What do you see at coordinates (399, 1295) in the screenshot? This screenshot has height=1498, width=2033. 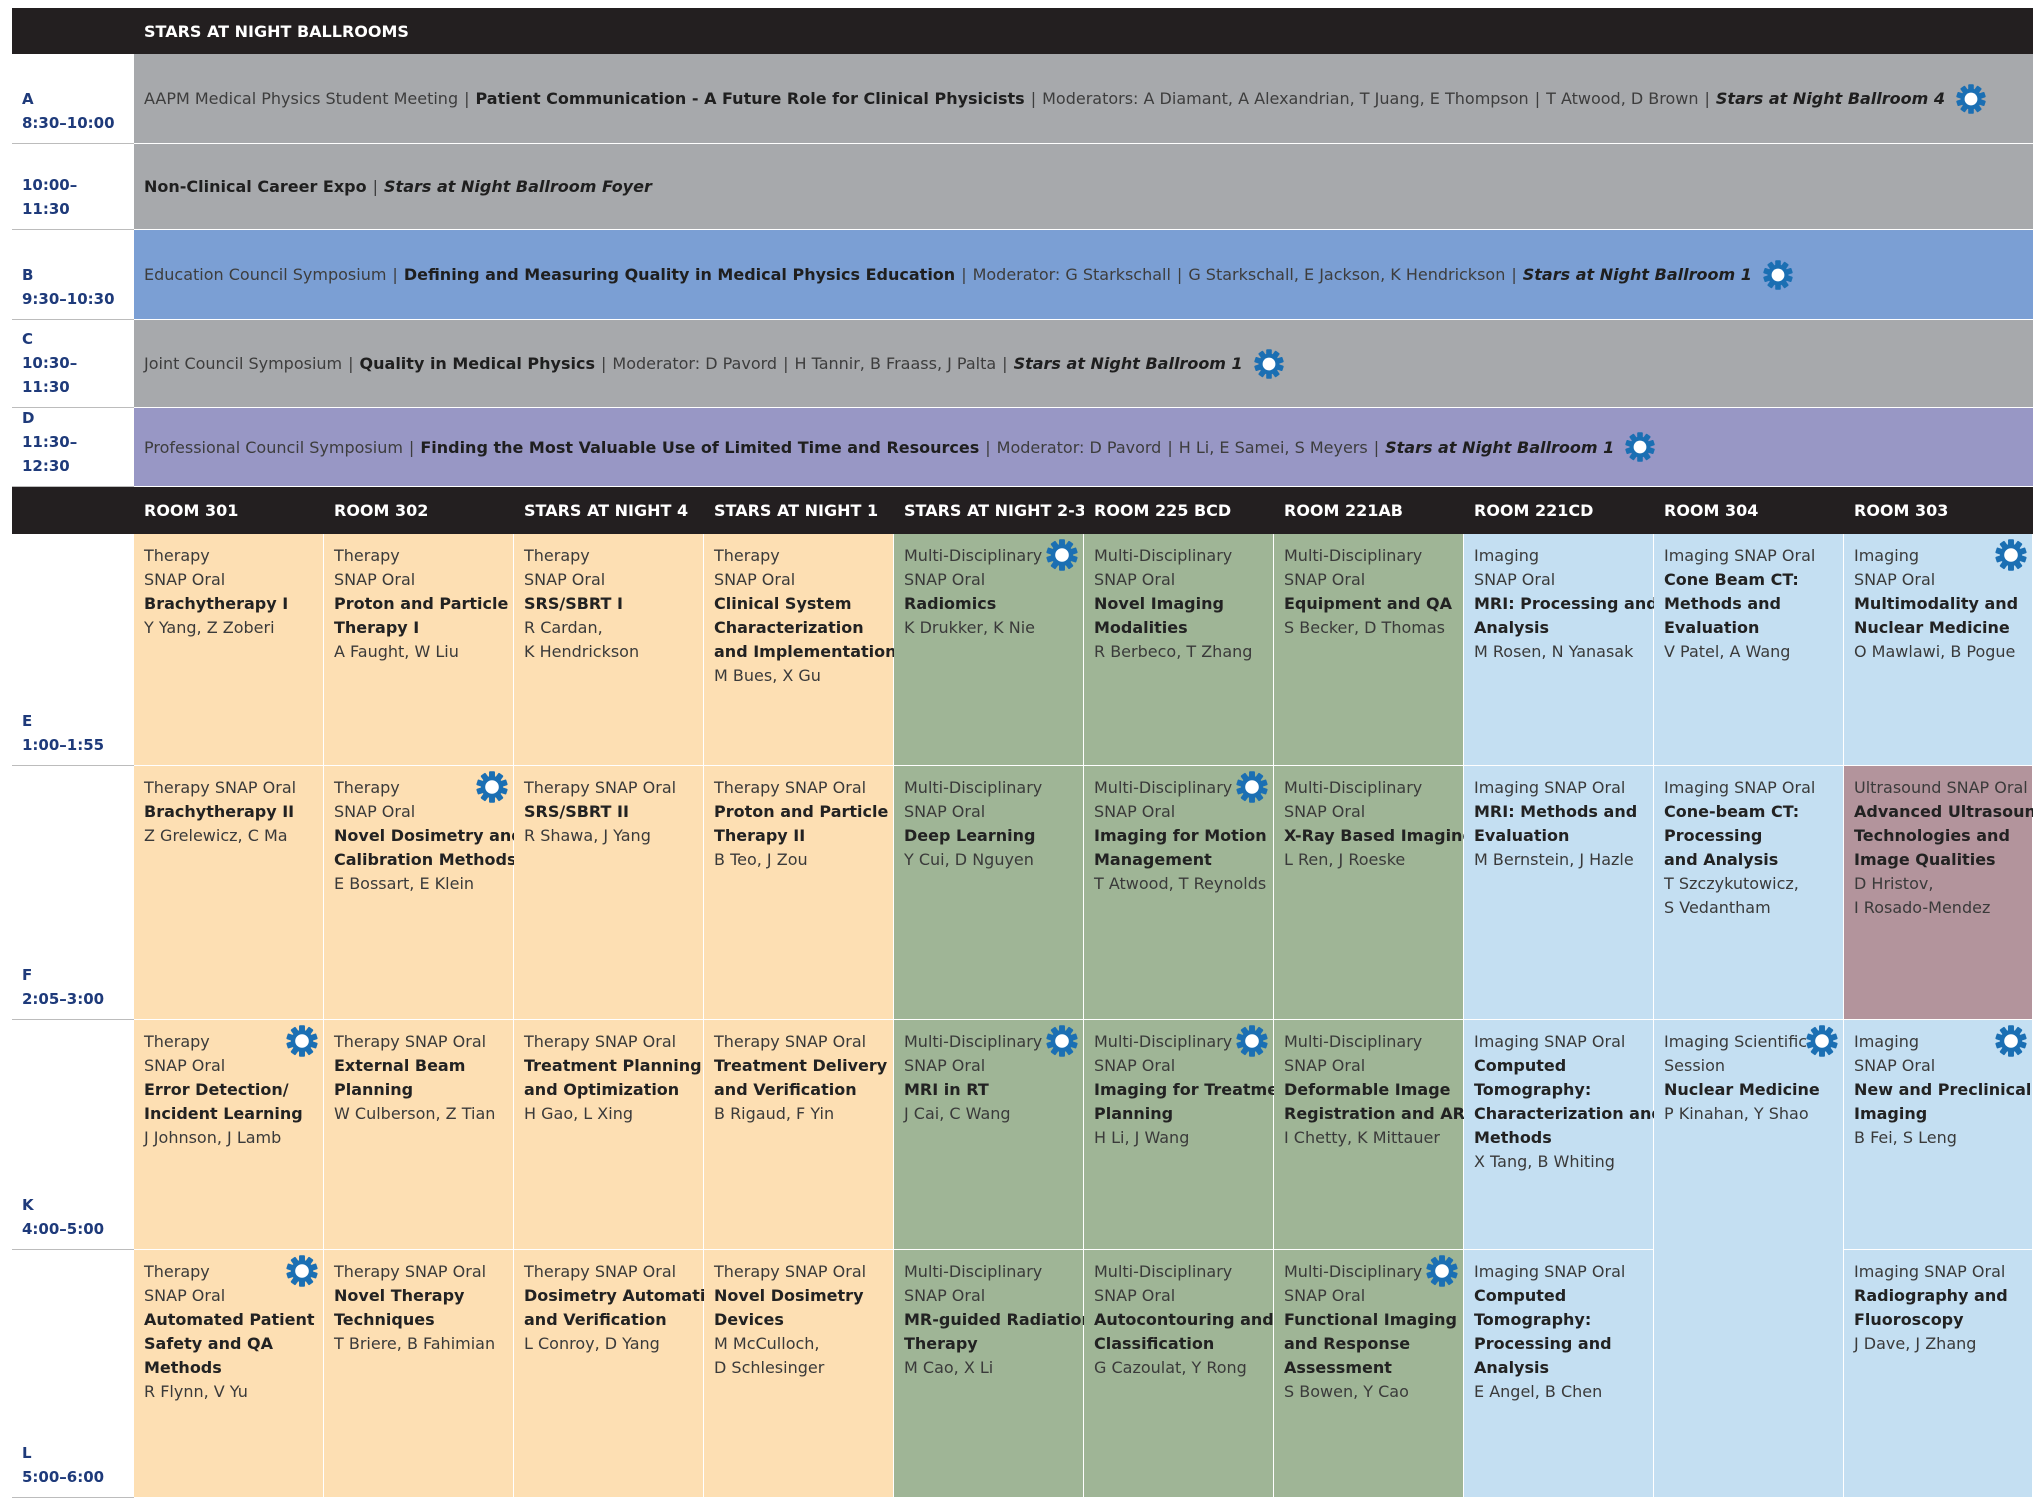 I see `session-title: Novel Therapy` at bounding box center [399, 1295].